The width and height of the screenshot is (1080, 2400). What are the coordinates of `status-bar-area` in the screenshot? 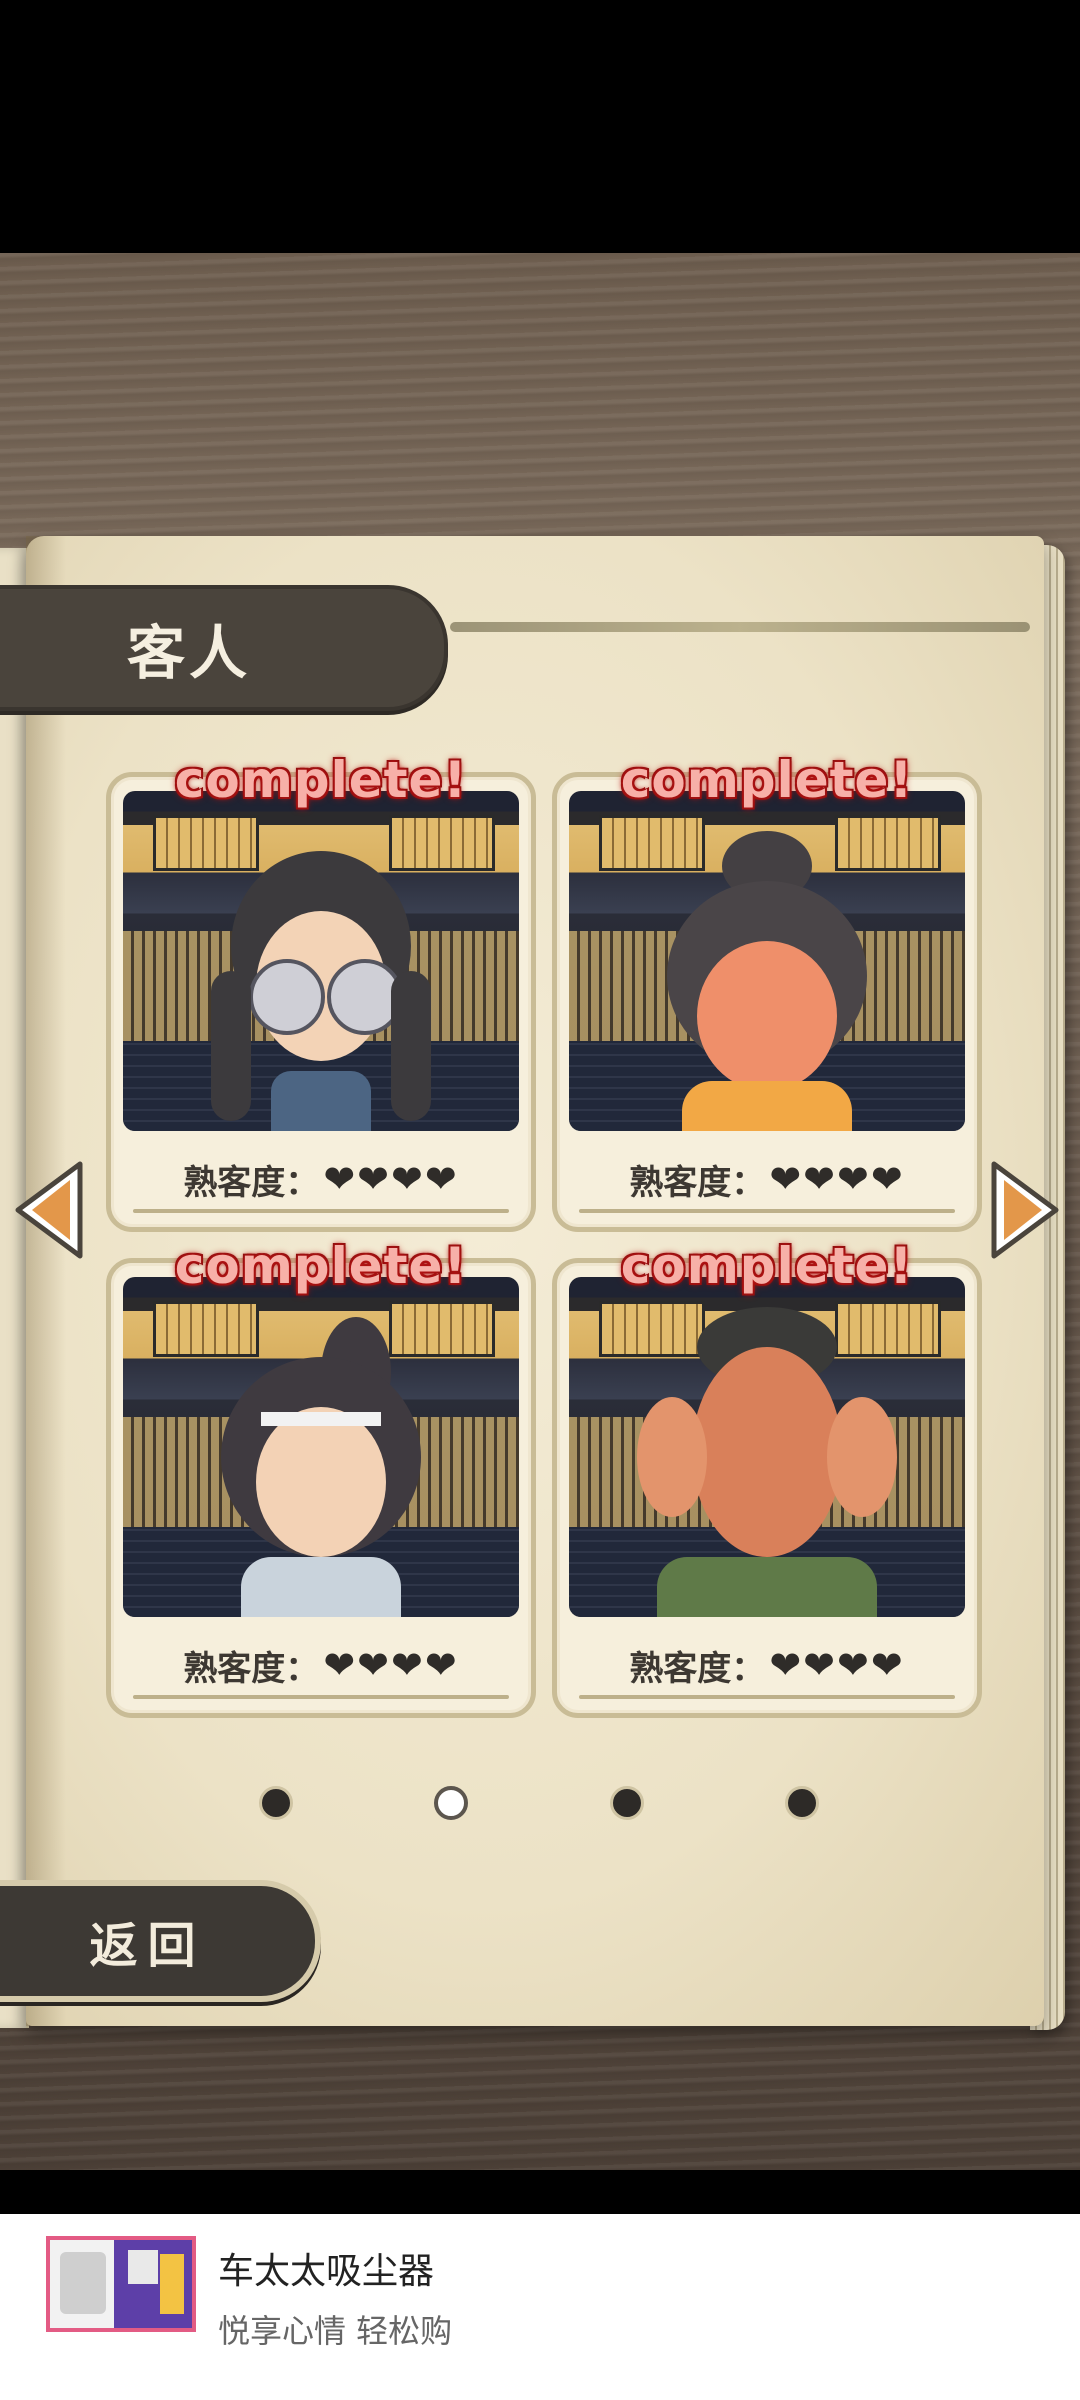 It's located at (540, 126).